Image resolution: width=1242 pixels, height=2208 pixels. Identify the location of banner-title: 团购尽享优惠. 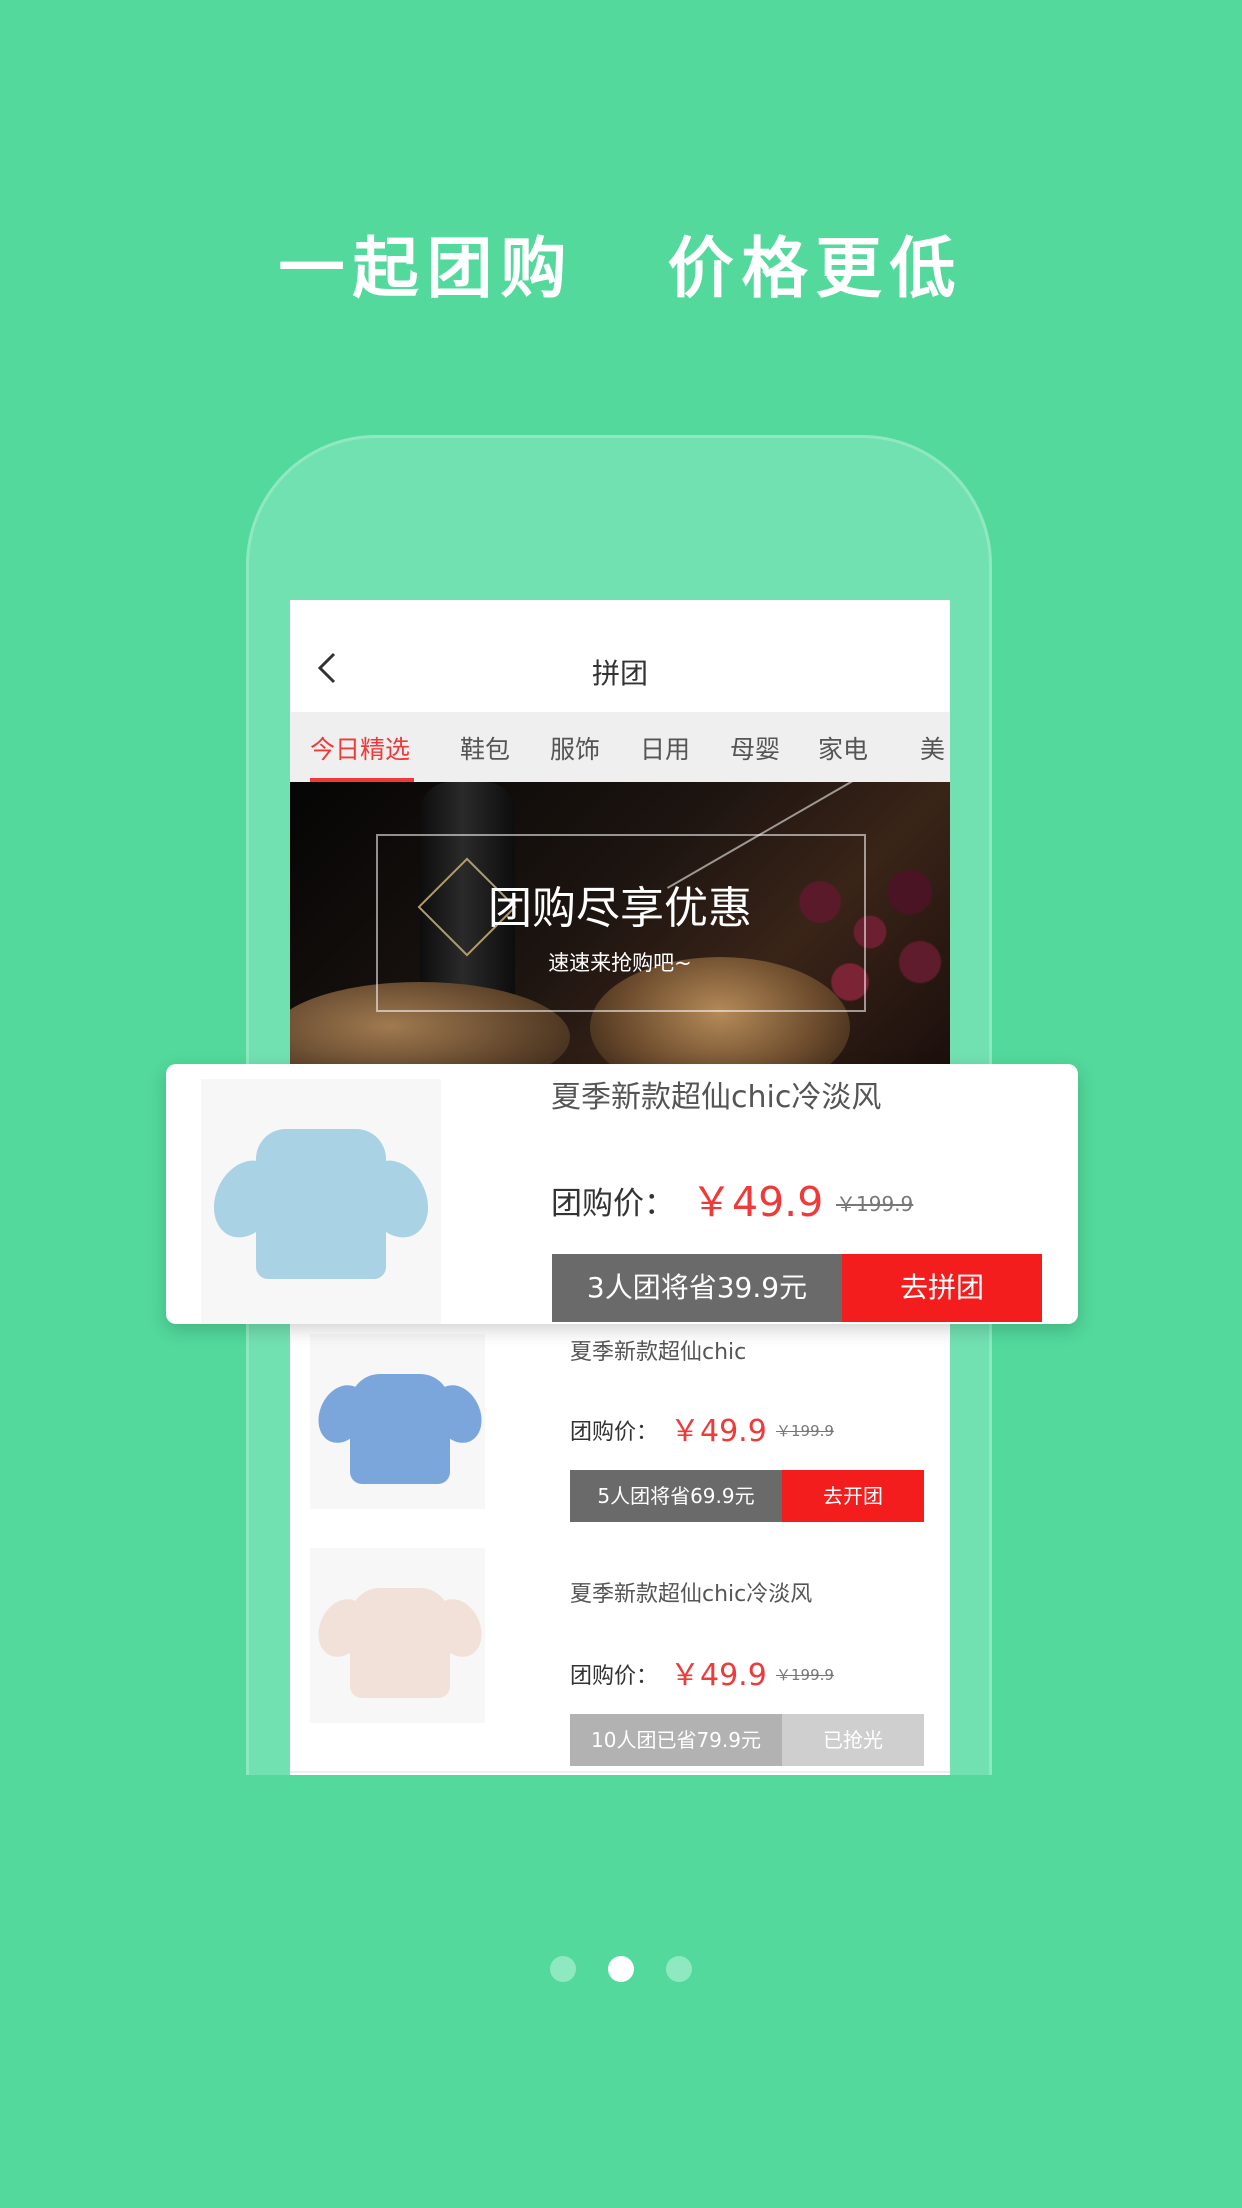
(620, 908).